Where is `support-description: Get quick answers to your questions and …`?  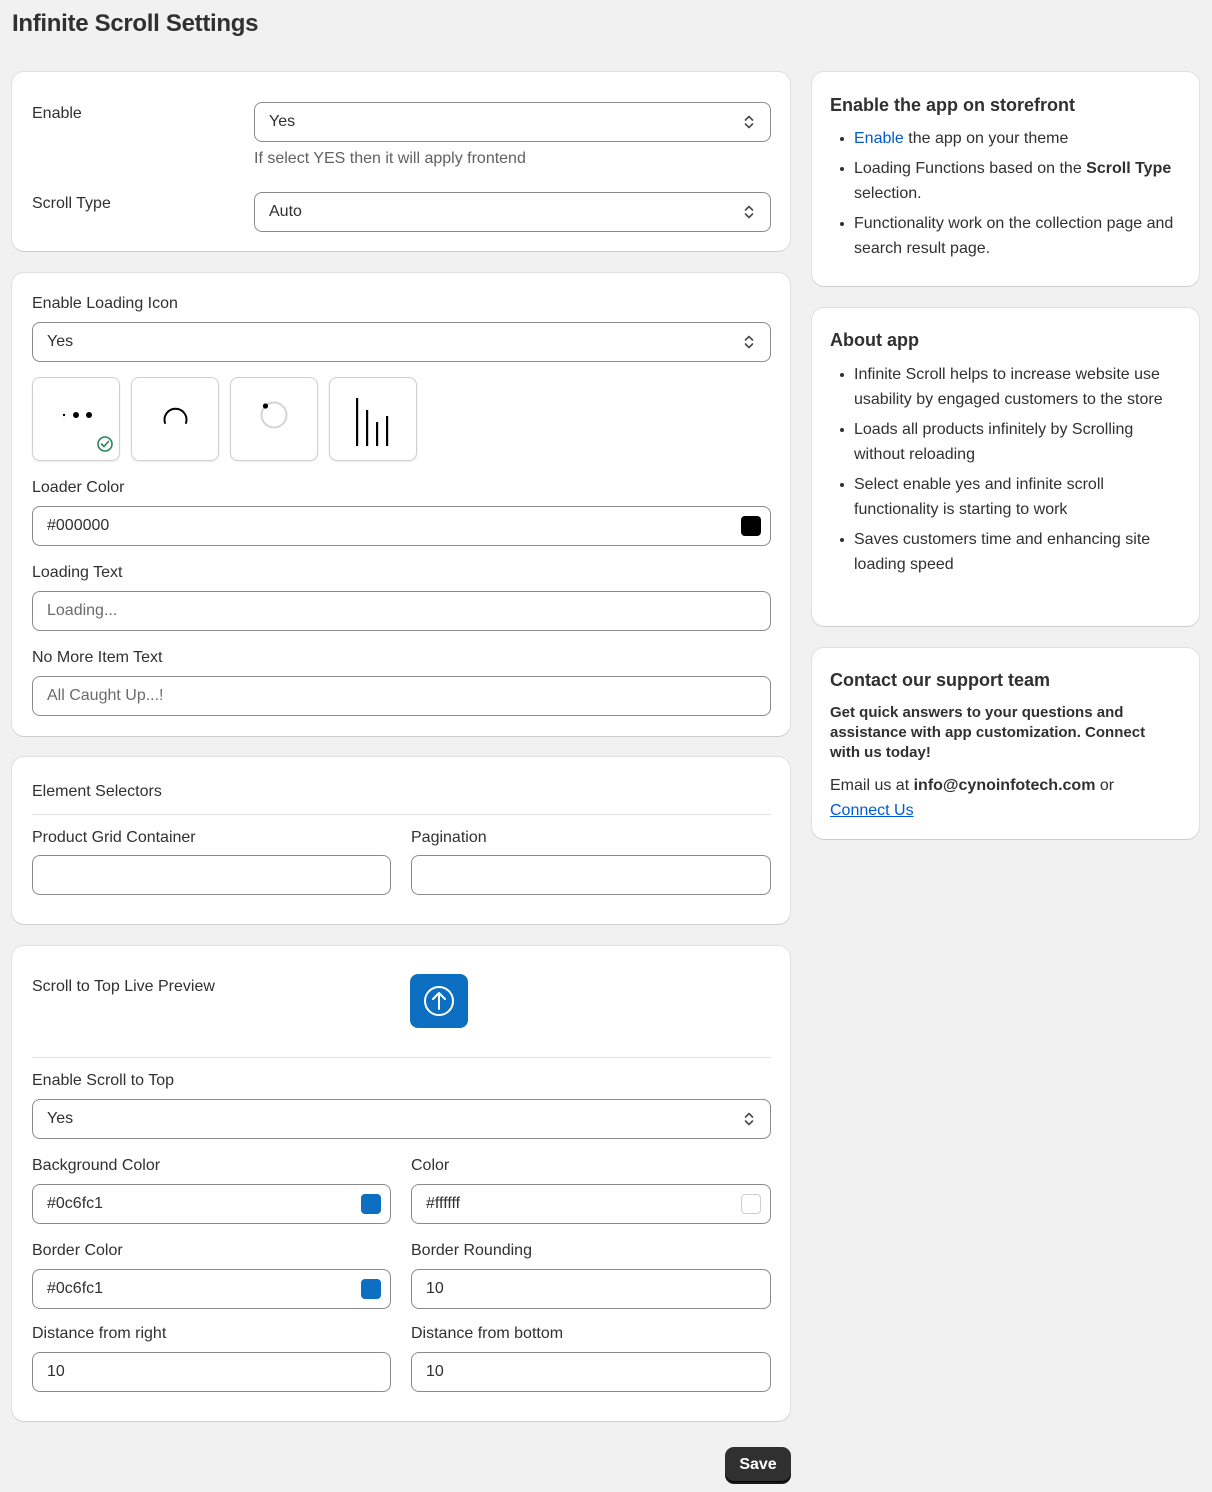 support-description: Get quick answers to your questions and … is located at coordinates (988, 732).